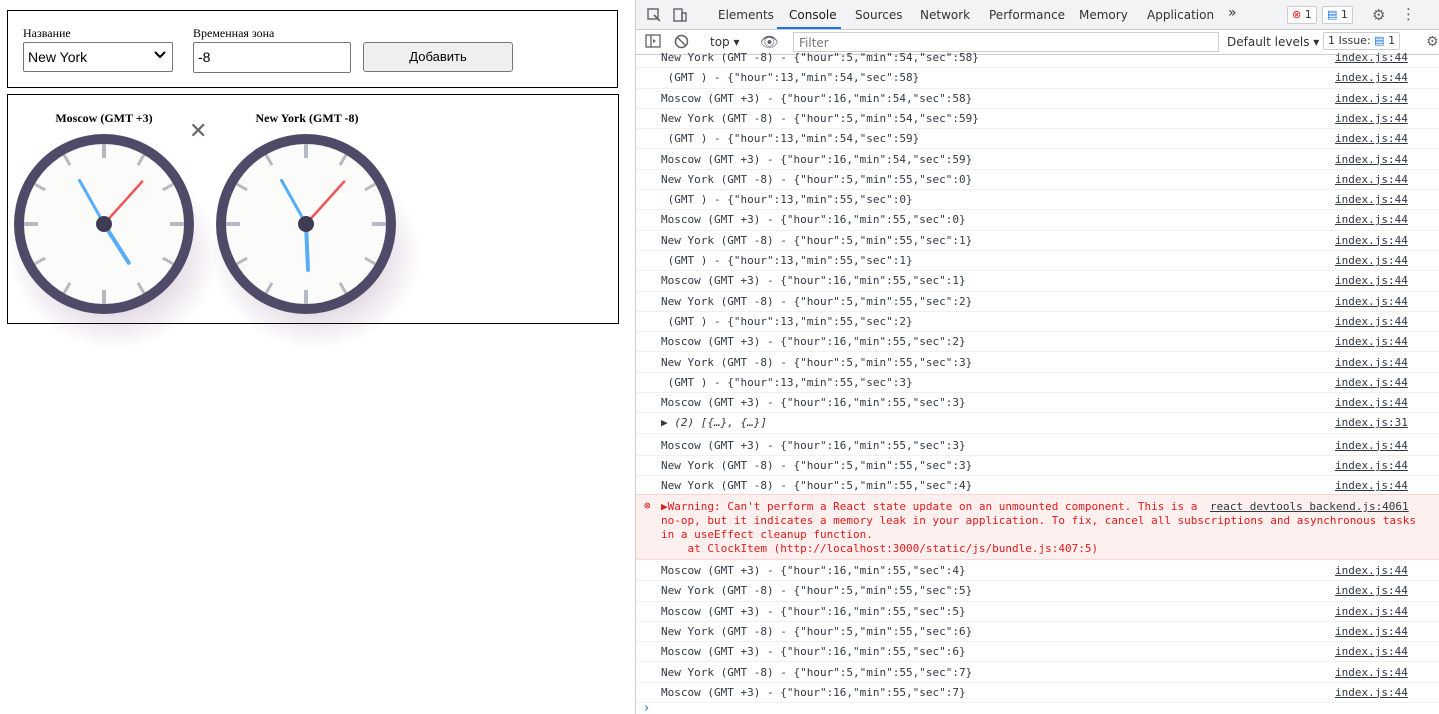 The height and width of the screenshot is (714, 1439). Describe the element at coordinates (809, 28) in the screenshot. I see `active-tab-indicator` at that location.